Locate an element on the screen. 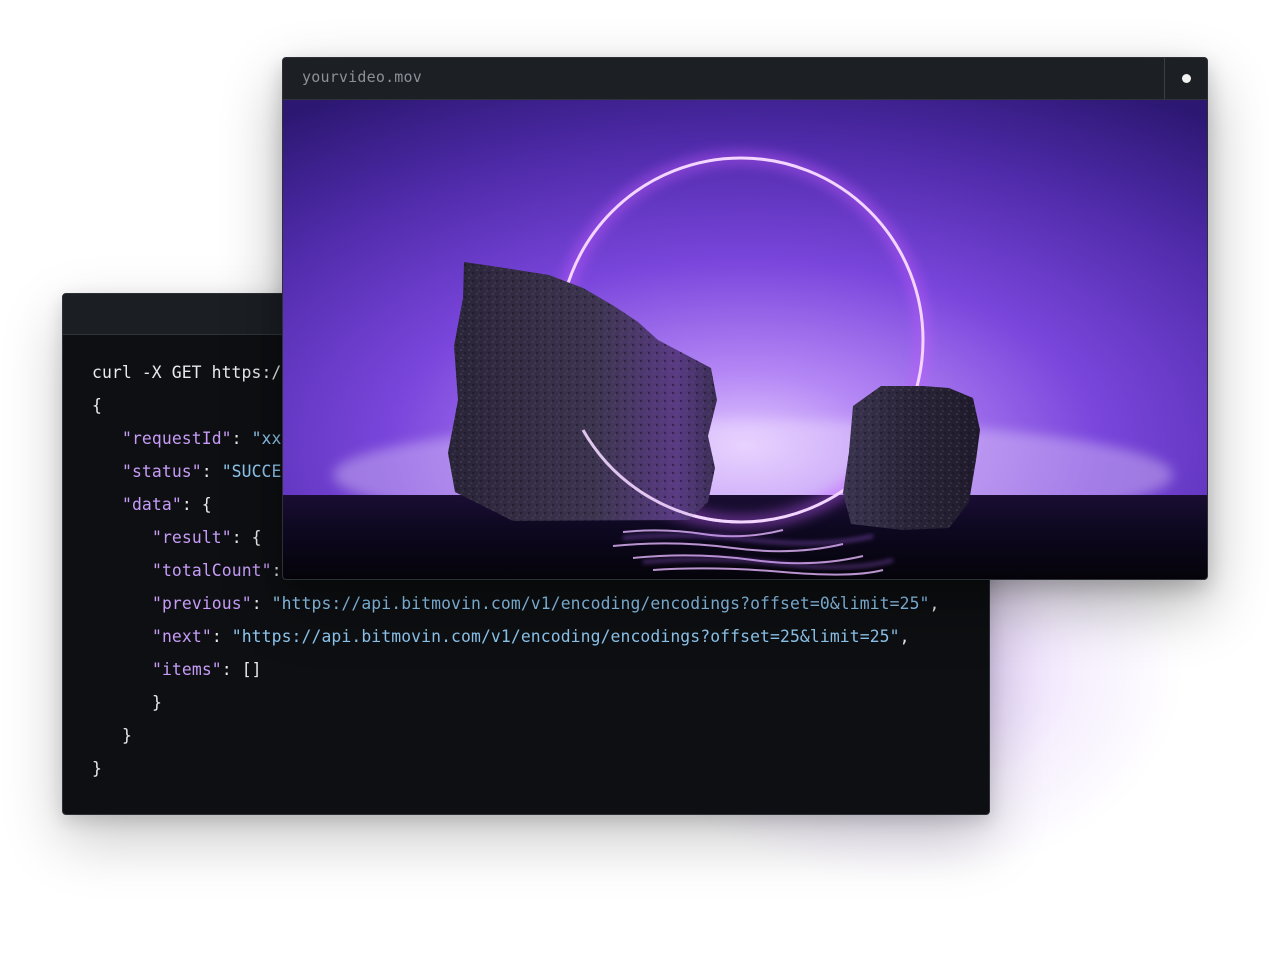 The width and height of the screenshot is (1269, 960). json-key: "items" is located at coordinates (187, 669).